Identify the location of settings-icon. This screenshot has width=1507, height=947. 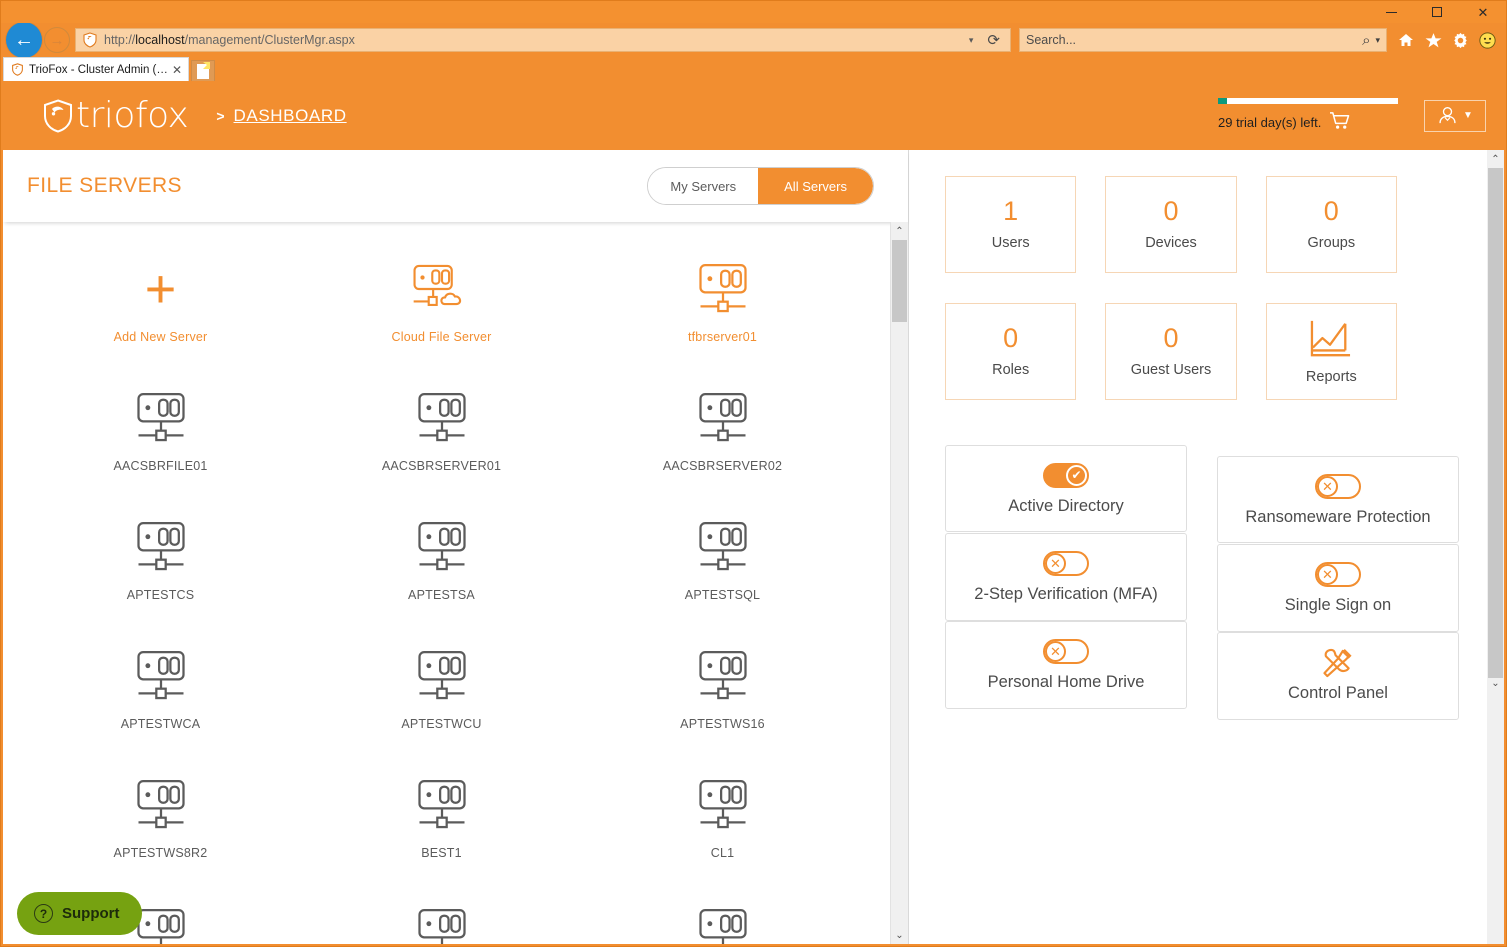
(1460, 40).